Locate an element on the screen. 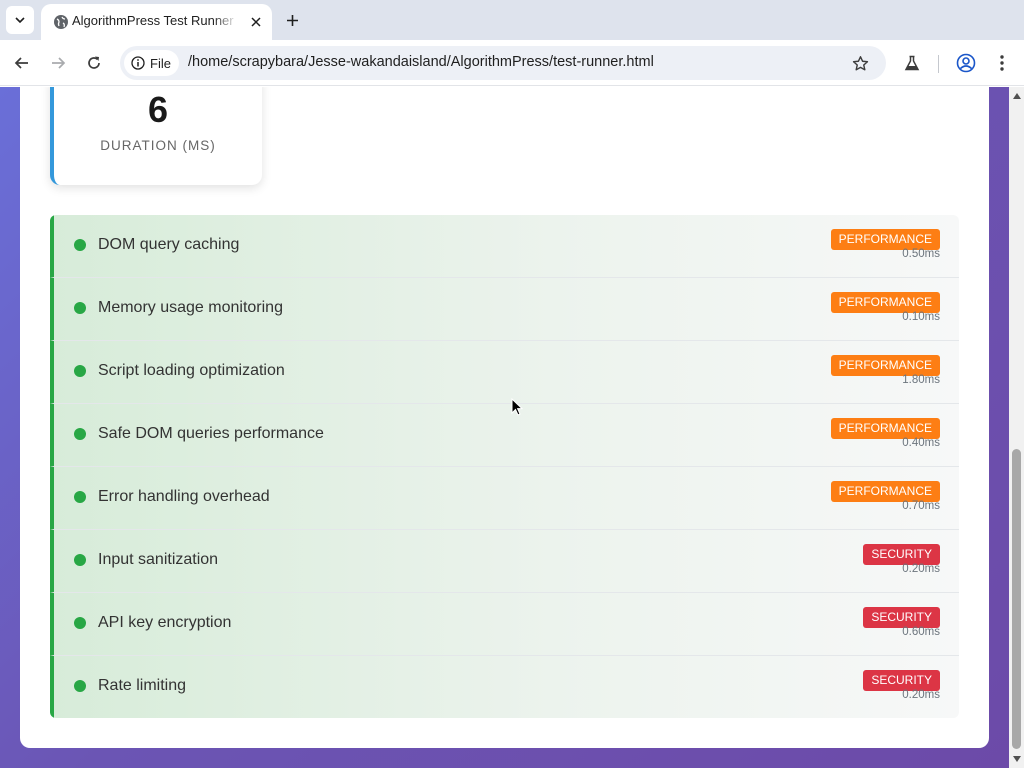  scroll-down-button is located at coordinates (1016, 759).